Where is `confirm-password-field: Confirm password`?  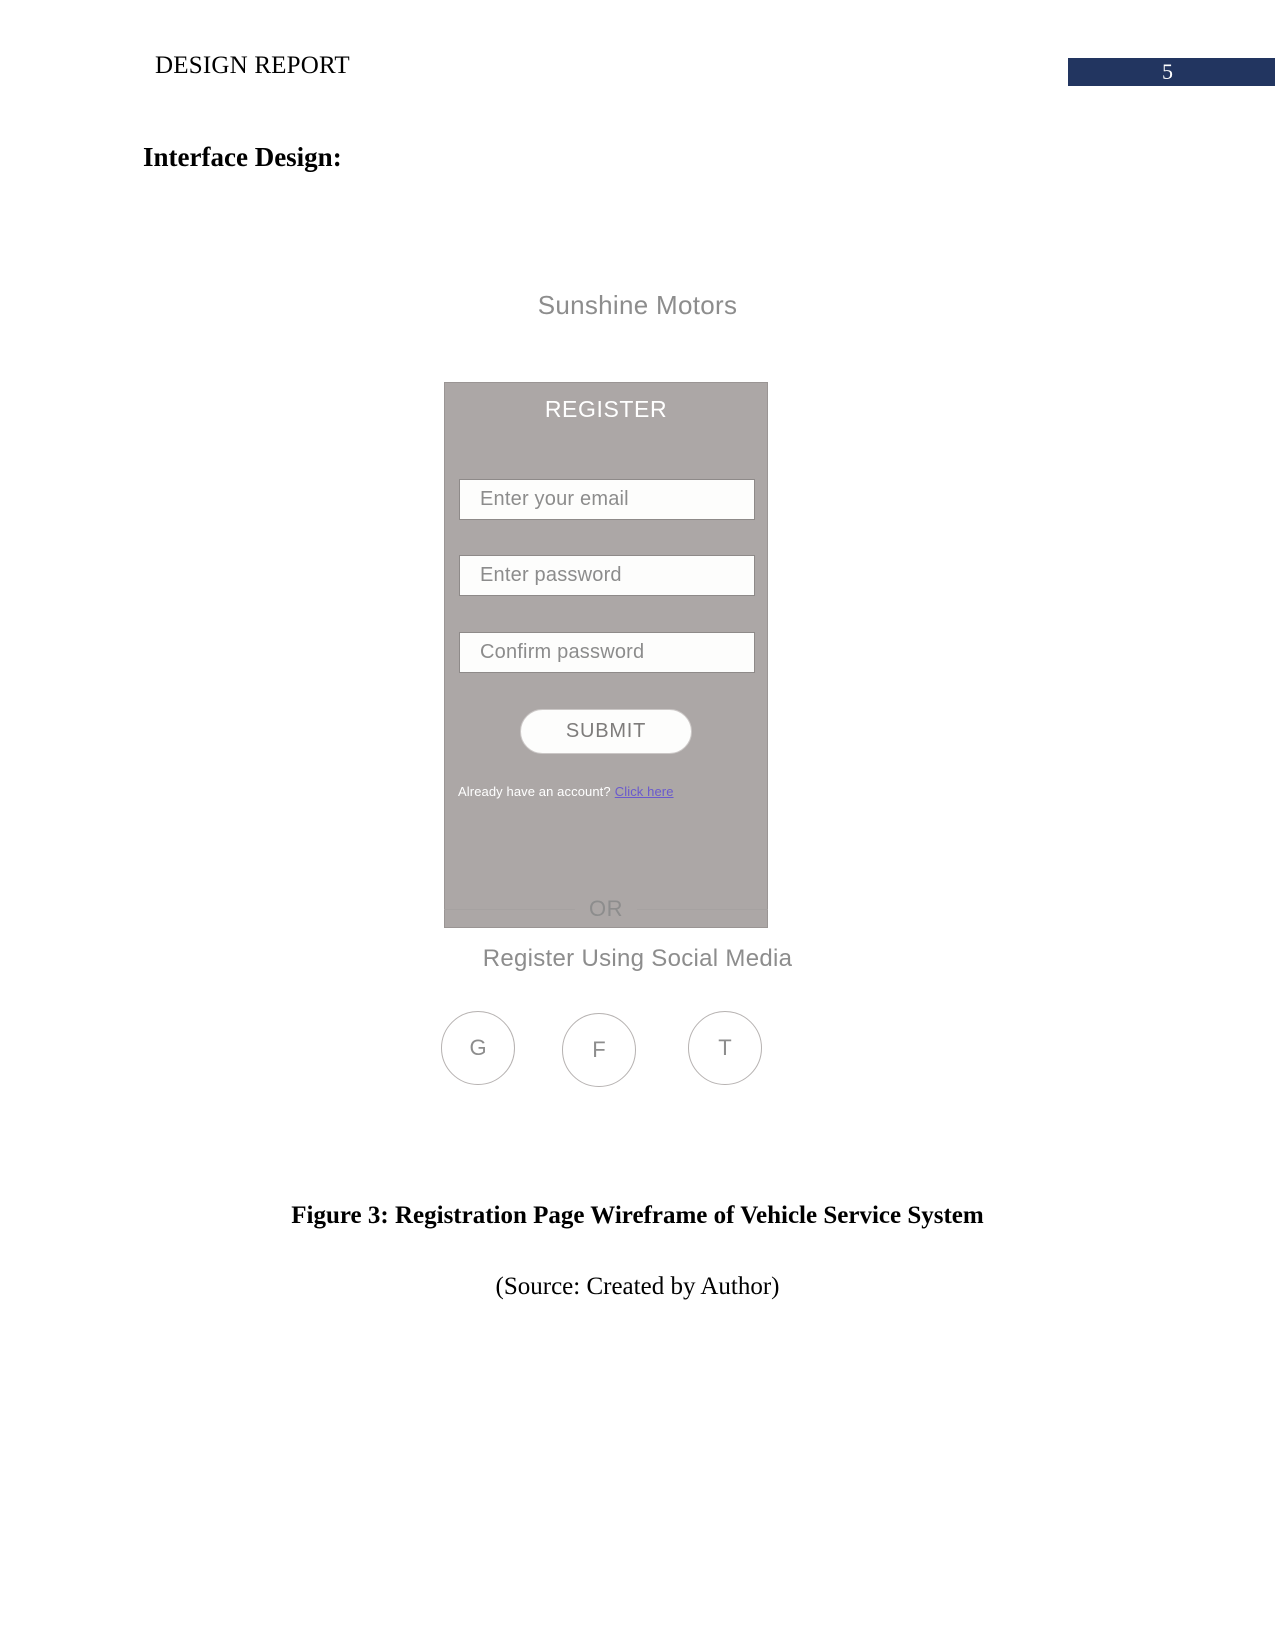 confirm-password-field: Confirm password is located at coordinates (607, 652).